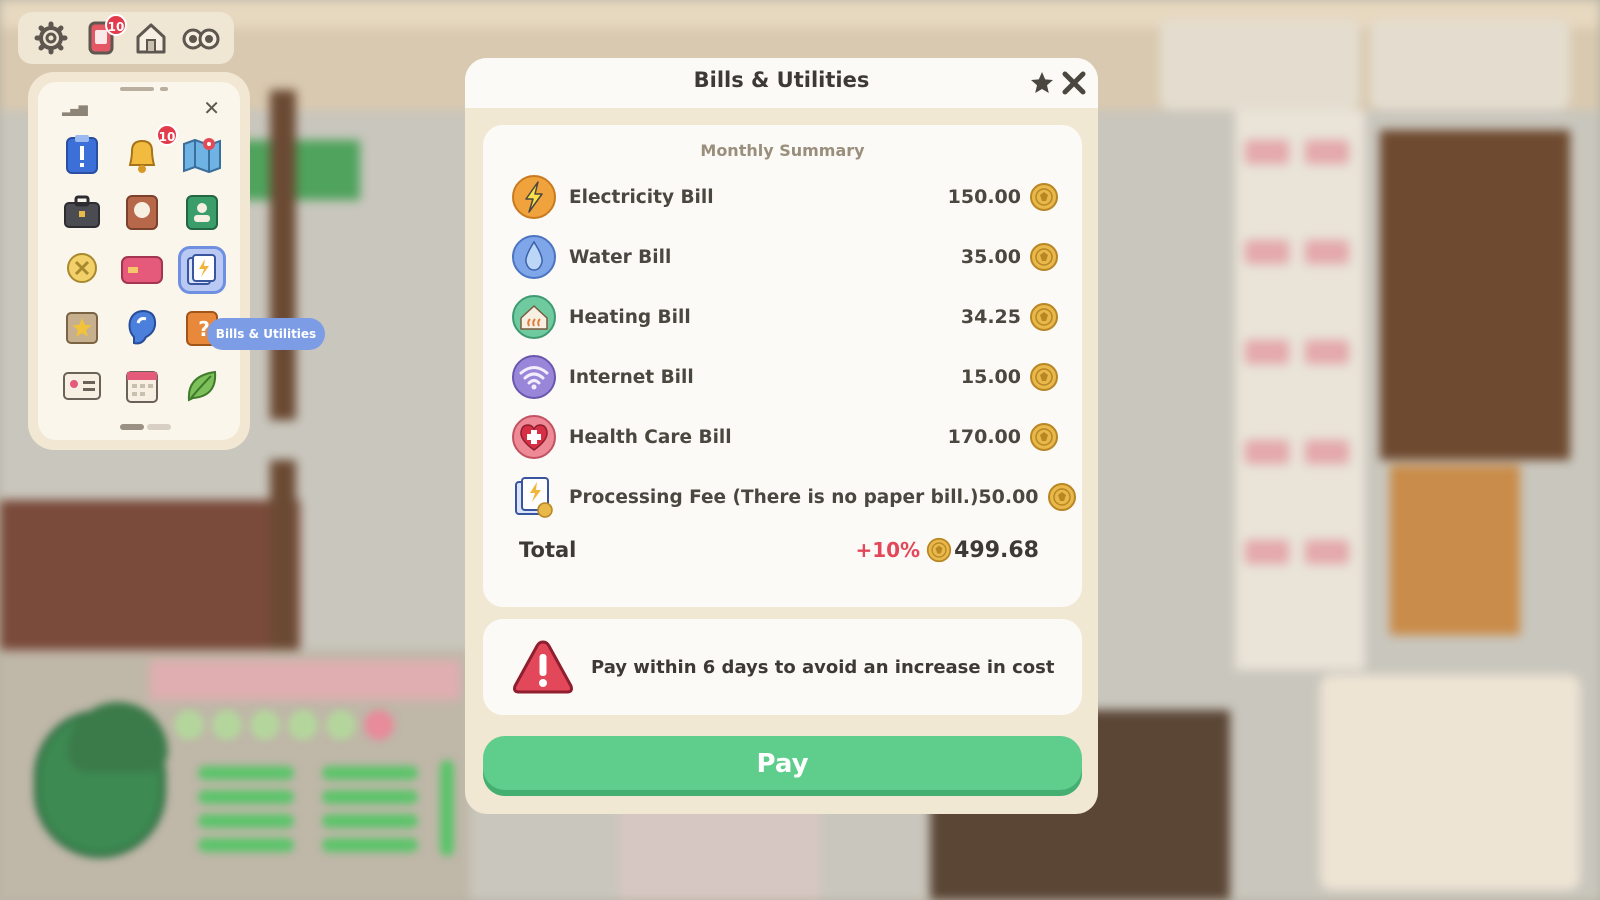 This screenshot has height=900, width=1600. I want to click on leaf-icon, so click(202, 386).